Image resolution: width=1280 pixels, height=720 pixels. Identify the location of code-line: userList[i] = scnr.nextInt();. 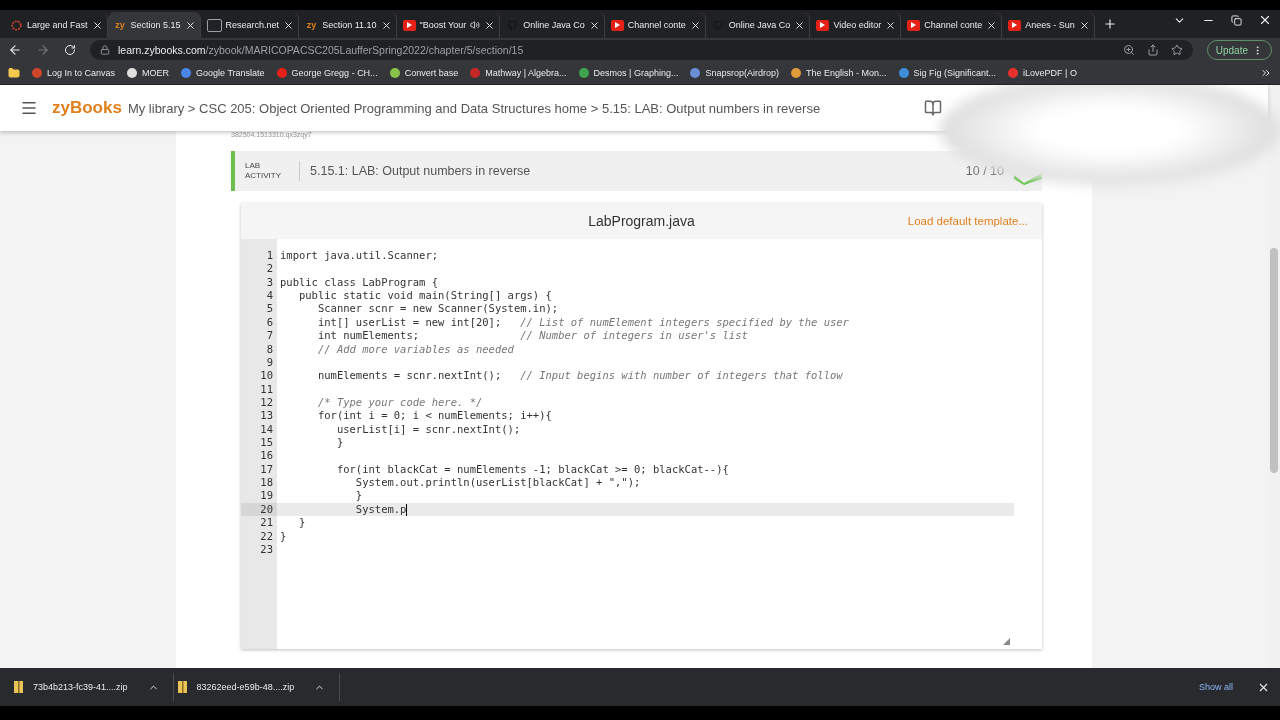
(428, 429).